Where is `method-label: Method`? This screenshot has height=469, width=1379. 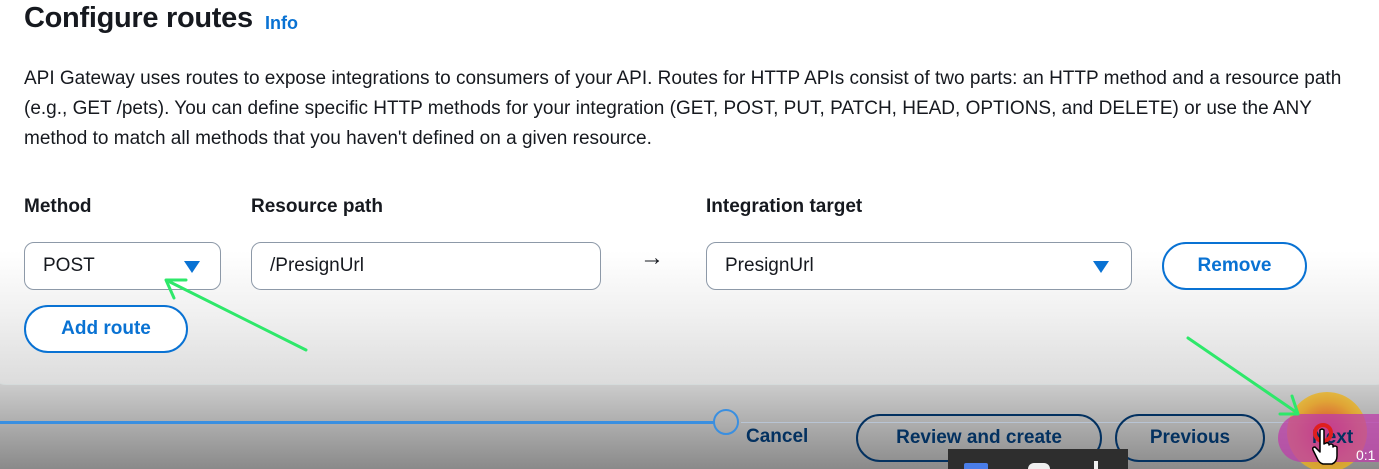 method-label: Method is located at coordinates (58, 206).